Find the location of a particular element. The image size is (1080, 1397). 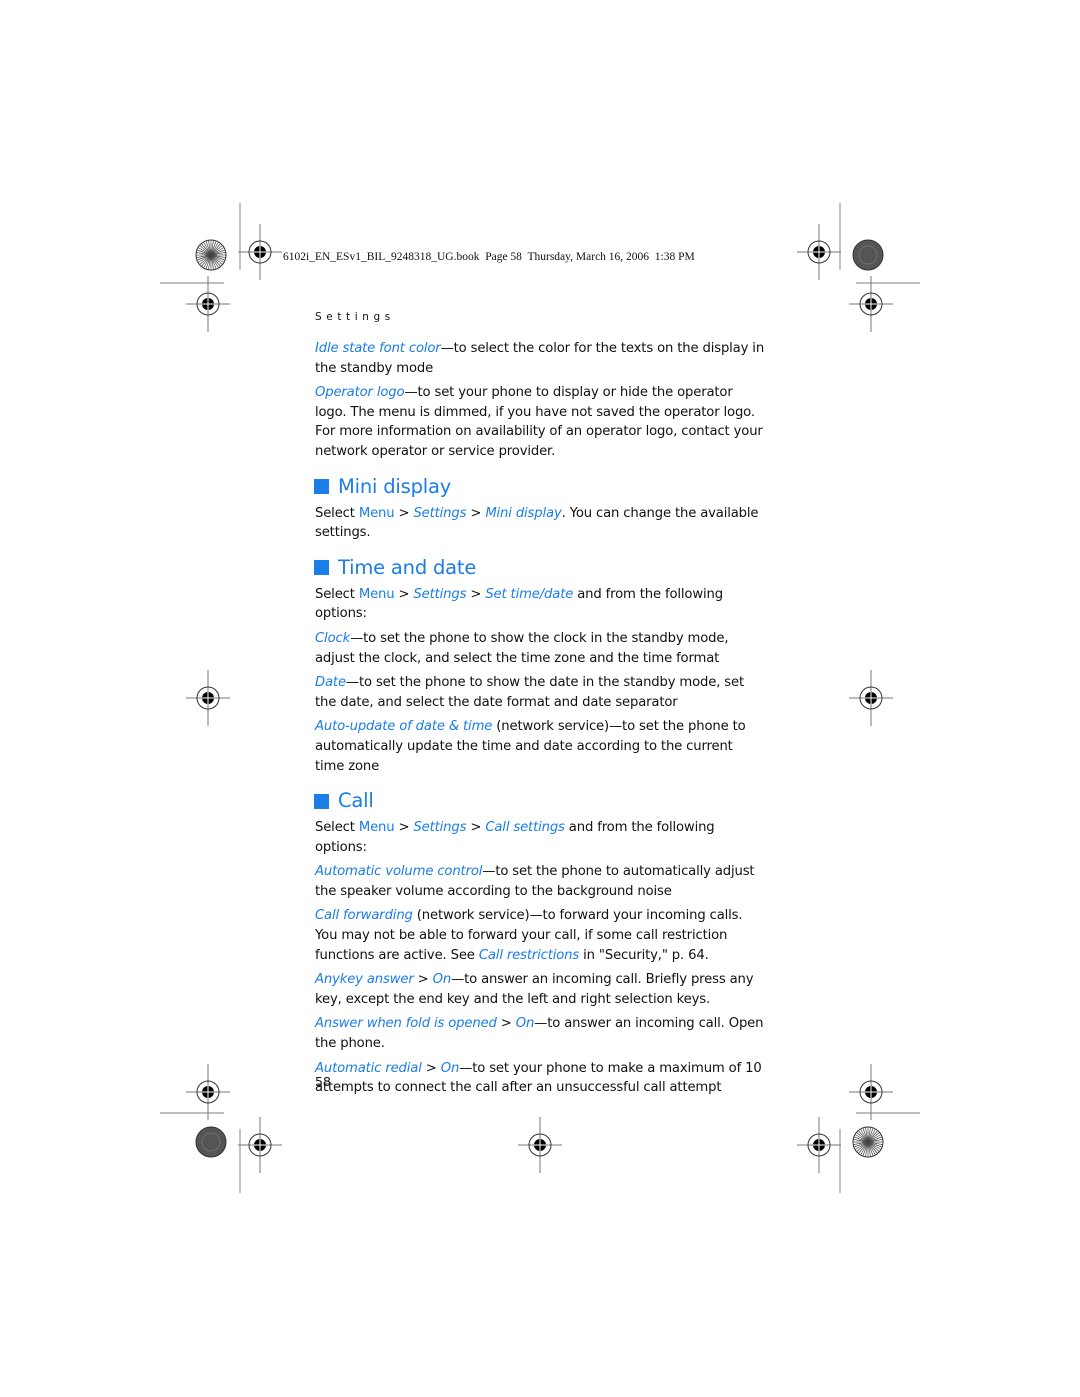

heading-time-and-date: Time and date is located at coordinates (539, 568).